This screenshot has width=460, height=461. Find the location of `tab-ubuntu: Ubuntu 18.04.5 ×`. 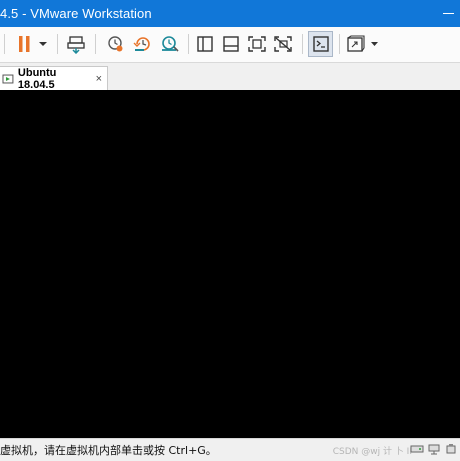

tab-ubuntu: Ubuntu 18.04.5 × is located at coordinates (54, 78).